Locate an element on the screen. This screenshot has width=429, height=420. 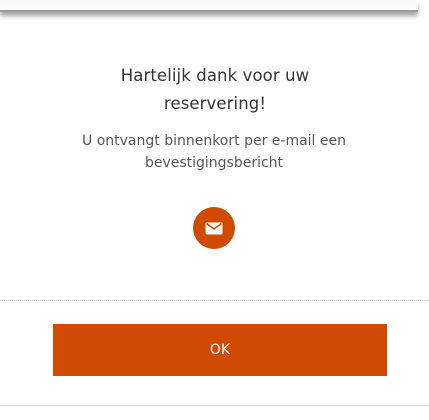
dialog-message-line-1: U ontvangt binnenkort per e-mail een is located at coordinates (214, 141).